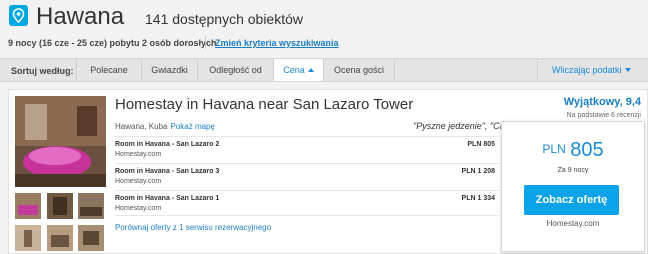 This screenshot has width=648, height=254. I want to click on hotel-location: Hawana, Kuba Pokaż mapę, so click(165, 126).